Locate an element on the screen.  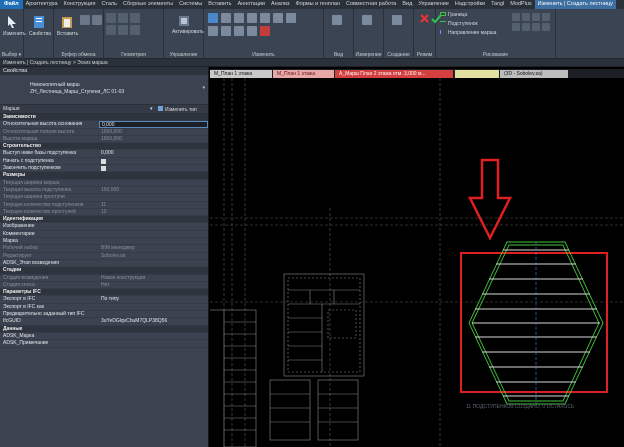
measure-tools is located at coordinates (367, 21).